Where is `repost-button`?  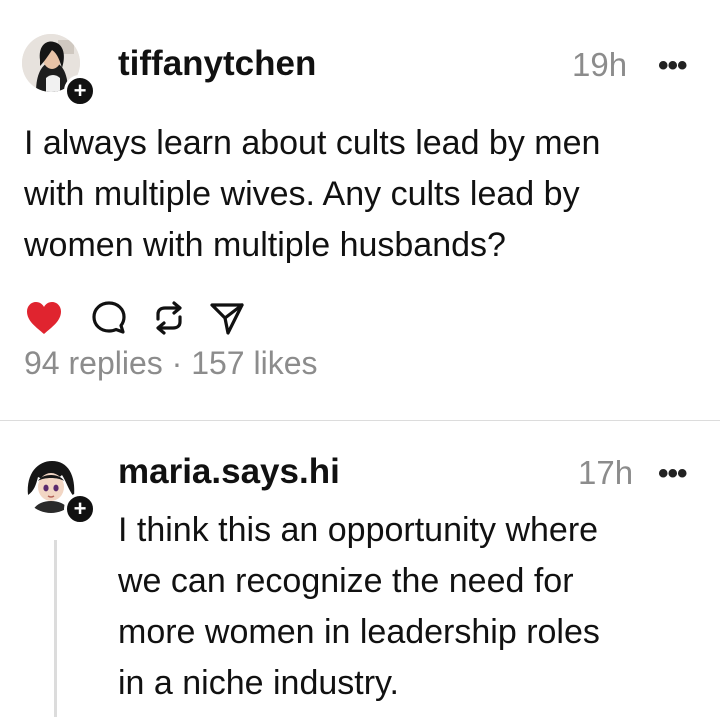
repost-button is located at coordinates (176, 318).